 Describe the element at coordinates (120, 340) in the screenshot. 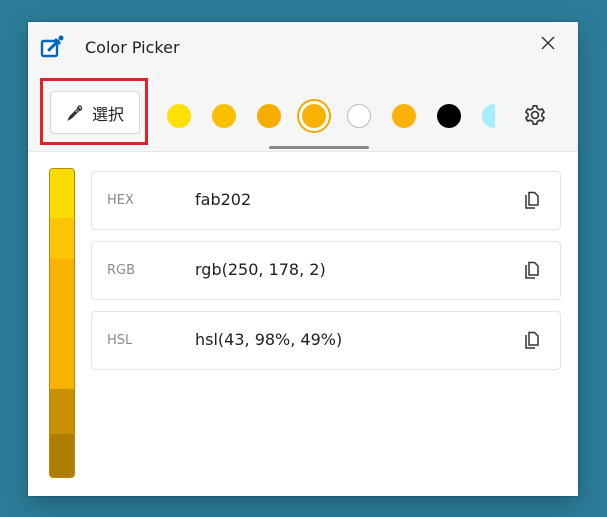

I see `hsl-label: HSL` at that location.